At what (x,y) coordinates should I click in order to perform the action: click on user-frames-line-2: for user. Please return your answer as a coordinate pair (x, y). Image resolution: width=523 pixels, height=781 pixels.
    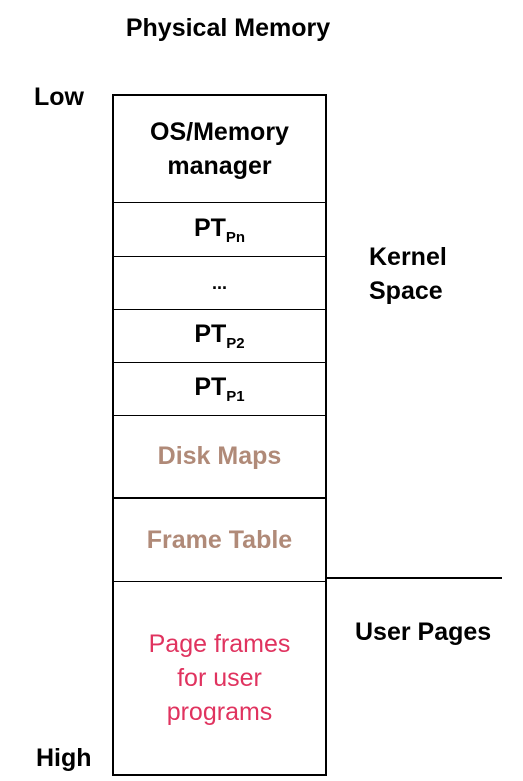
    Looking at the image, I should click on (219, 678).